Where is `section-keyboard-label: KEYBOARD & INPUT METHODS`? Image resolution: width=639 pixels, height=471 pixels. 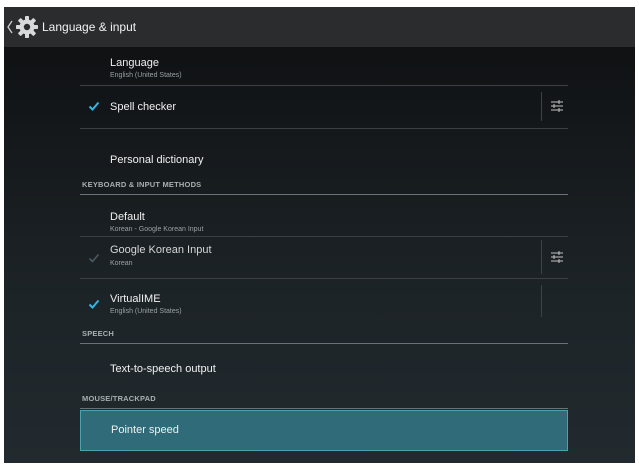 section-keyboard-label: KEYBOARD & INPUT METHODS is located at coordinates (142, 184).